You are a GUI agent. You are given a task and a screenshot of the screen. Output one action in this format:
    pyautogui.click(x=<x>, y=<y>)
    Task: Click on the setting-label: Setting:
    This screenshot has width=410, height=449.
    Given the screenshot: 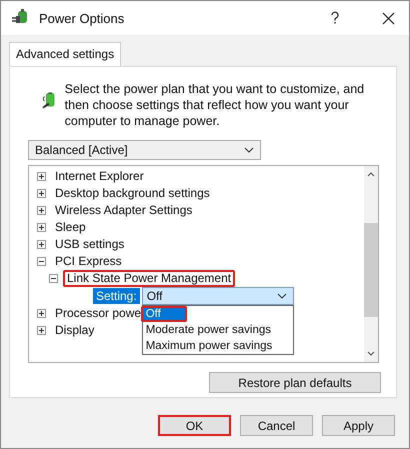 What is the action you would take?
    pyautogui.click(x=116, y=296)
    